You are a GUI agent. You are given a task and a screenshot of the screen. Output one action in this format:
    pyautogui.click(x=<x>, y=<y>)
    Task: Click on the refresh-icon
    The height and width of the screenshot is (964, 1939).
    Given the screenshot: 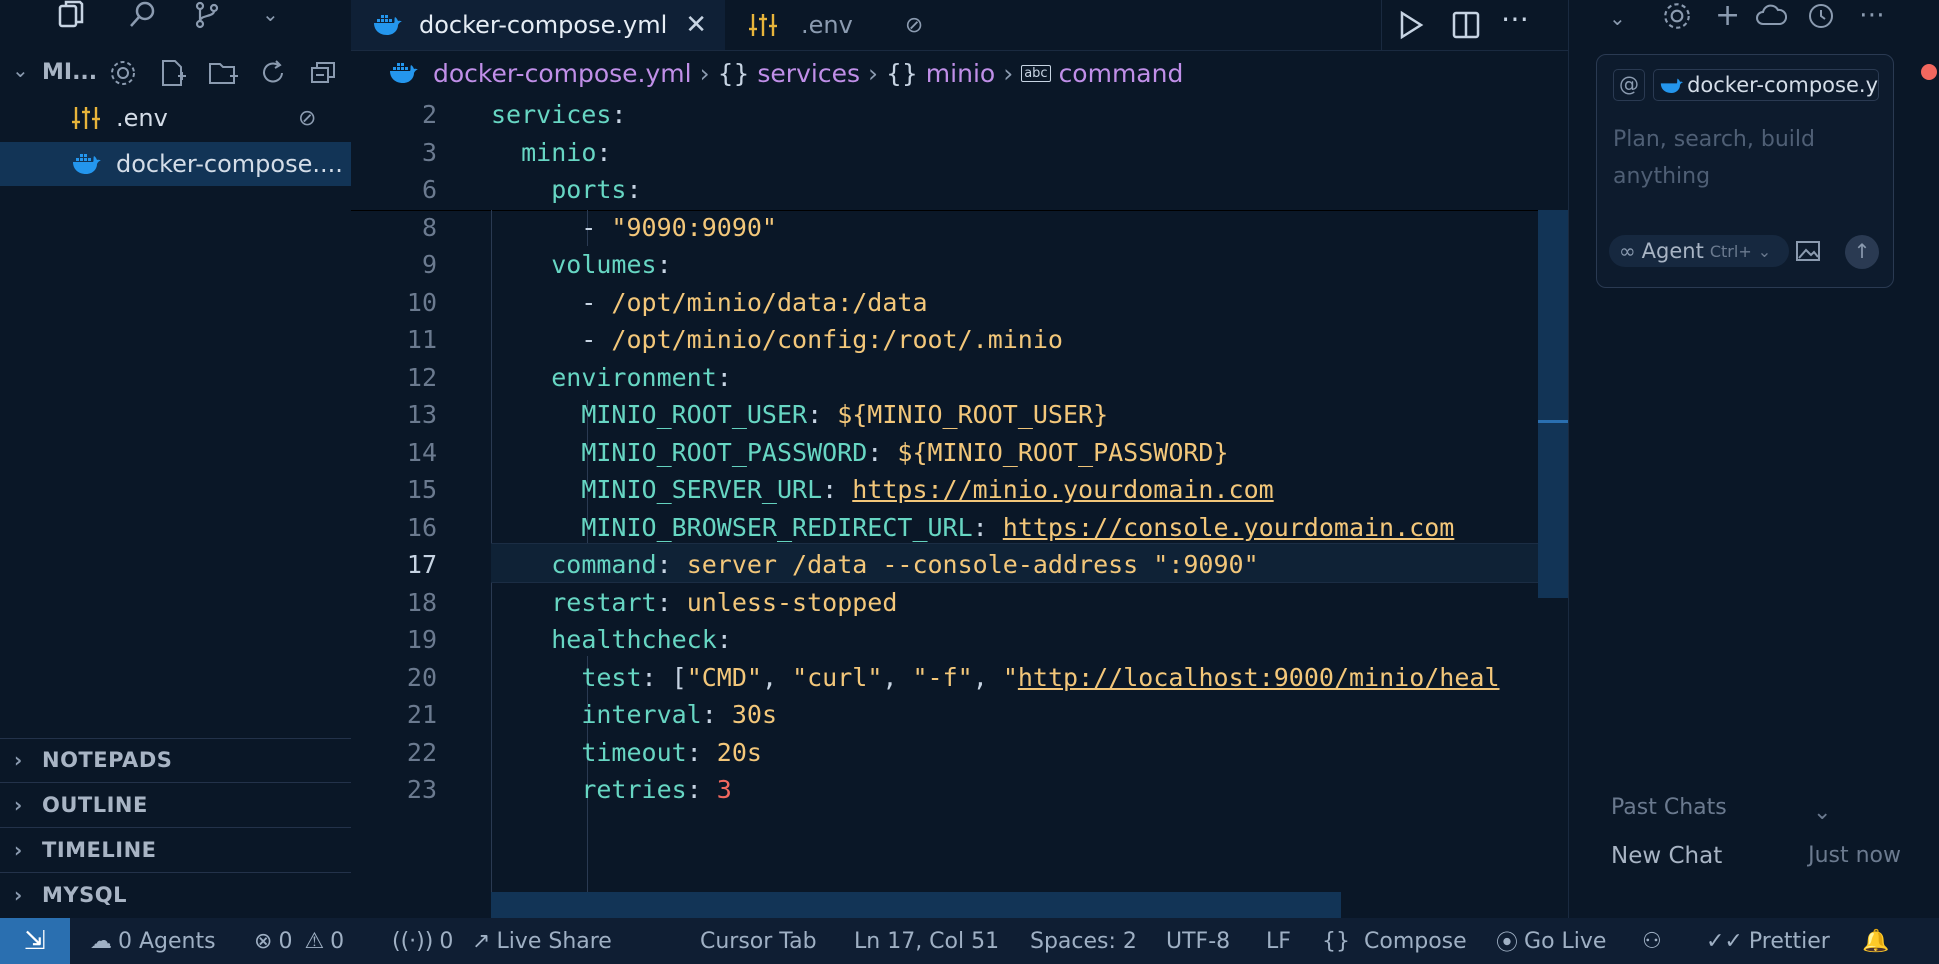 What is the action you would take?
    pyautogui.click(x=273, y=73)
    